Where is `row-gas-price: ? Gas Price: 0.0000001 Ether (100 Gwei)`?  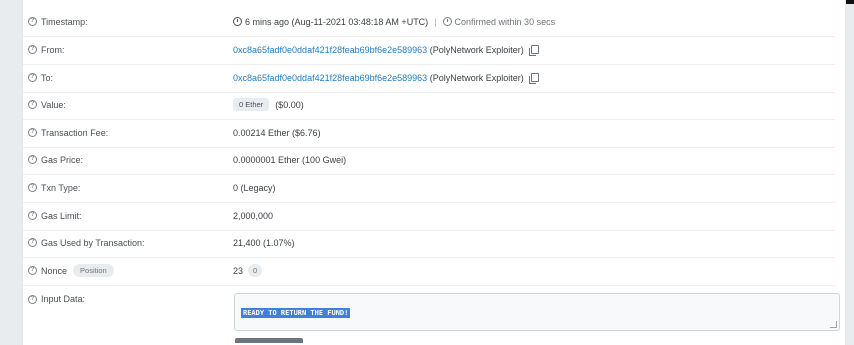
row-gas-price: ? Gas Price: 0.0000001 Ether (100 Gwei) is located at coordinates (429, 160).